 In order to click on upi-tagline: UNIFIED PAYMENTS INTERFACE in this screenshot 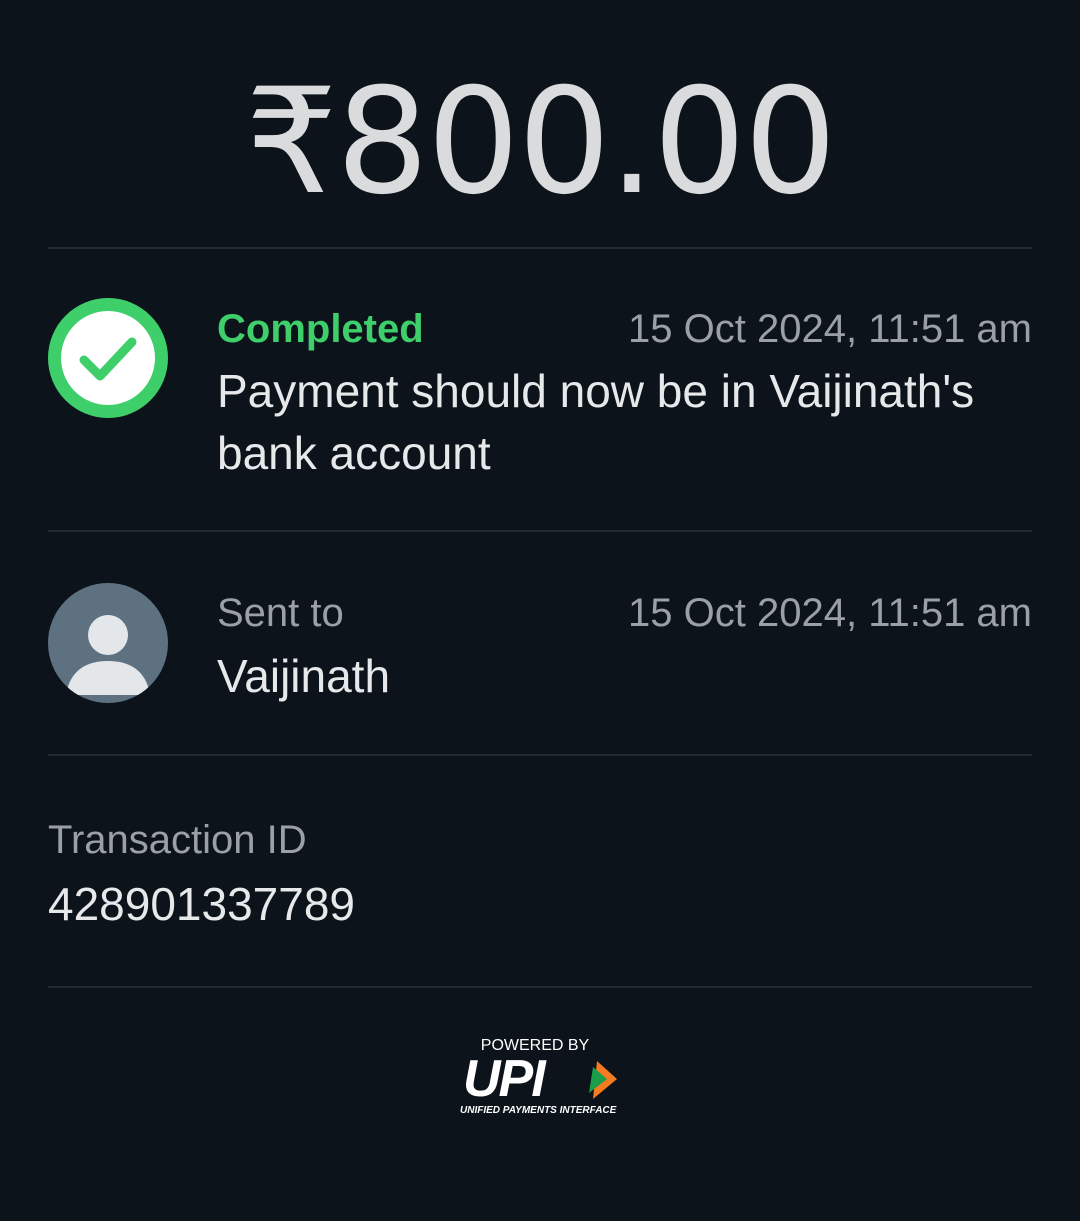, I will do `click(538, 1110)`.